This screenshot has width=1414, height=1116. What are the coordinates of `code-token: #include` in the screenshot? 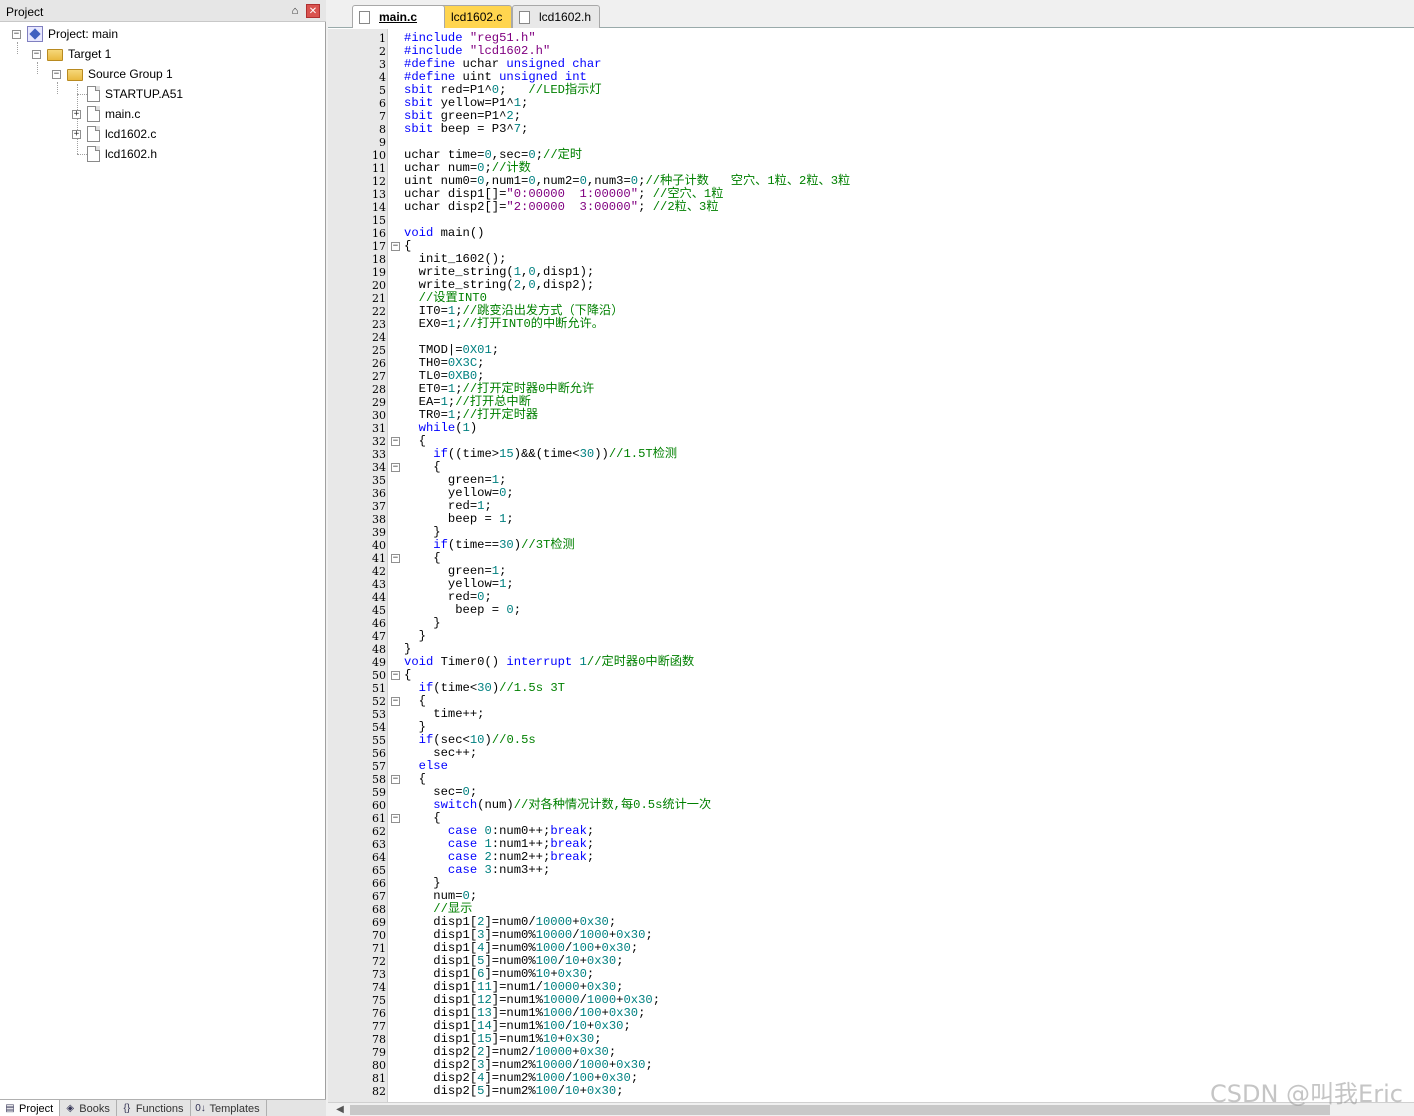 It's located at (437, 51).